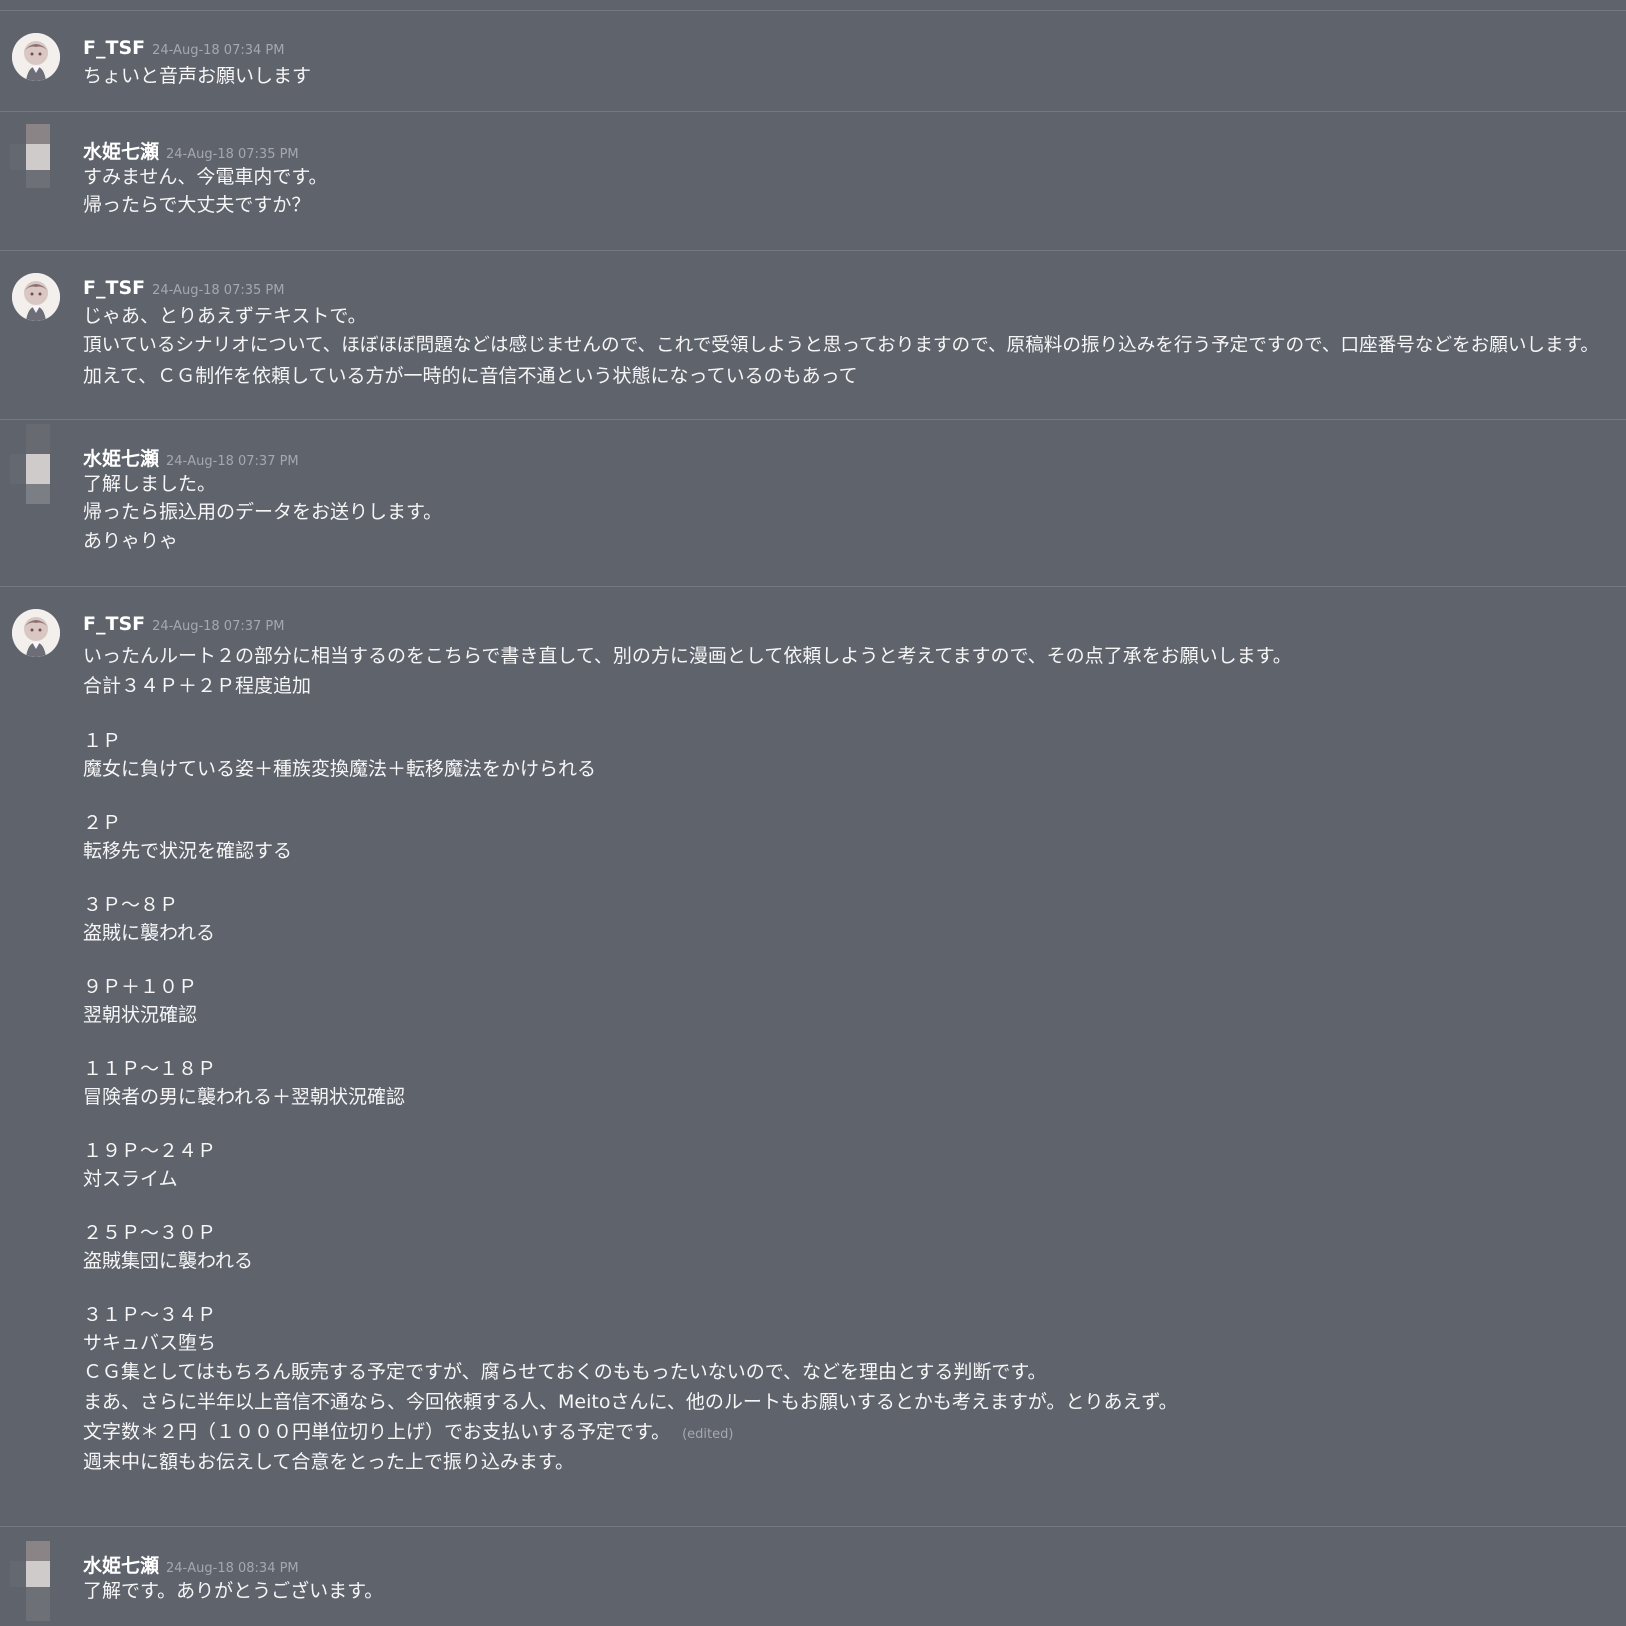 Image resolution: width=1626 pixels, height=1626 pixels. I want to click on message-line: ２Ｐ, so click(102, 823).